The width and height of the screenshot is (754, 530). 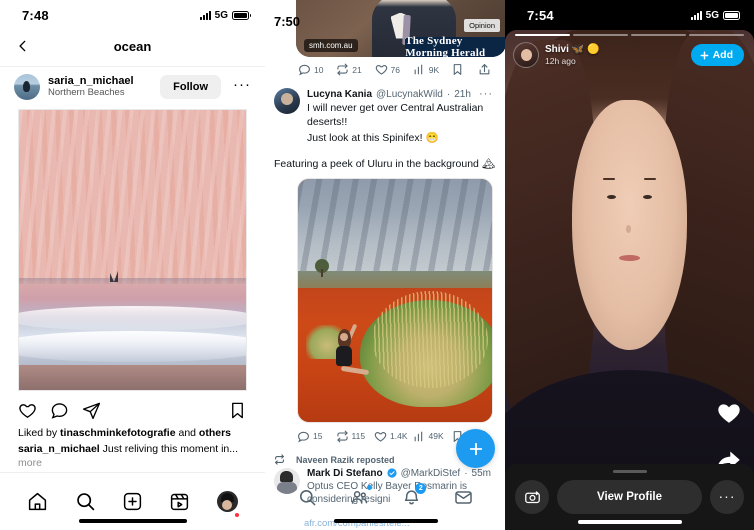 I want to click on signal-bars-icon, so click(x=205, y=15).